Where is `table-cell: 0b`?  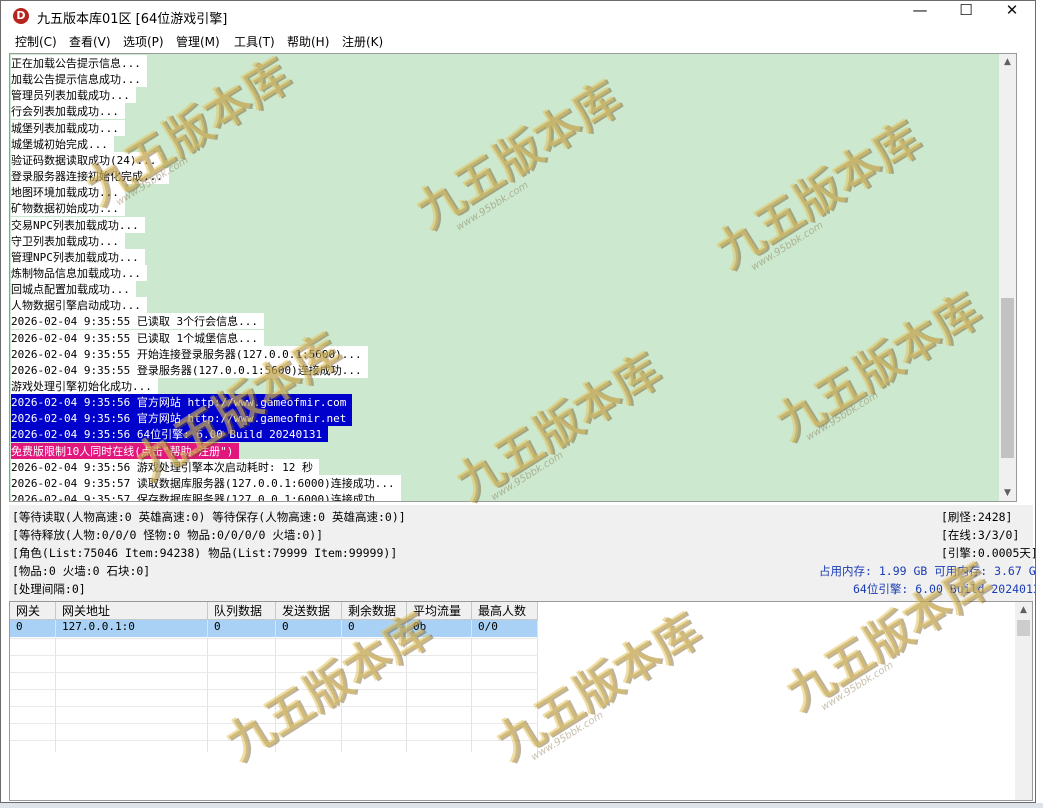
table-cell: 0b is located at coordinates (439, 628).